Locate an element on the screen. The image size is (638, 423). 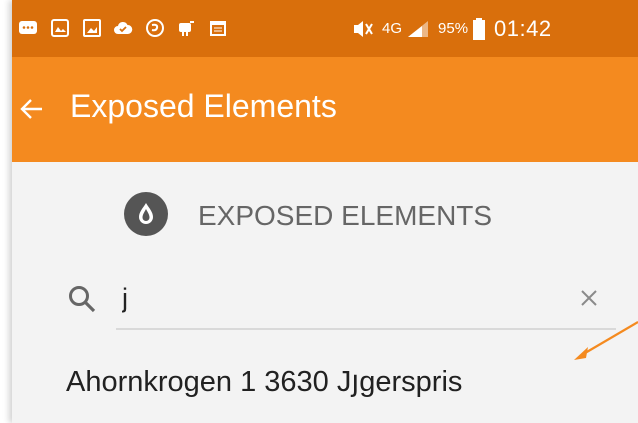
status-right: 4G 95% 01:42 is located at coordinates (452, 28).